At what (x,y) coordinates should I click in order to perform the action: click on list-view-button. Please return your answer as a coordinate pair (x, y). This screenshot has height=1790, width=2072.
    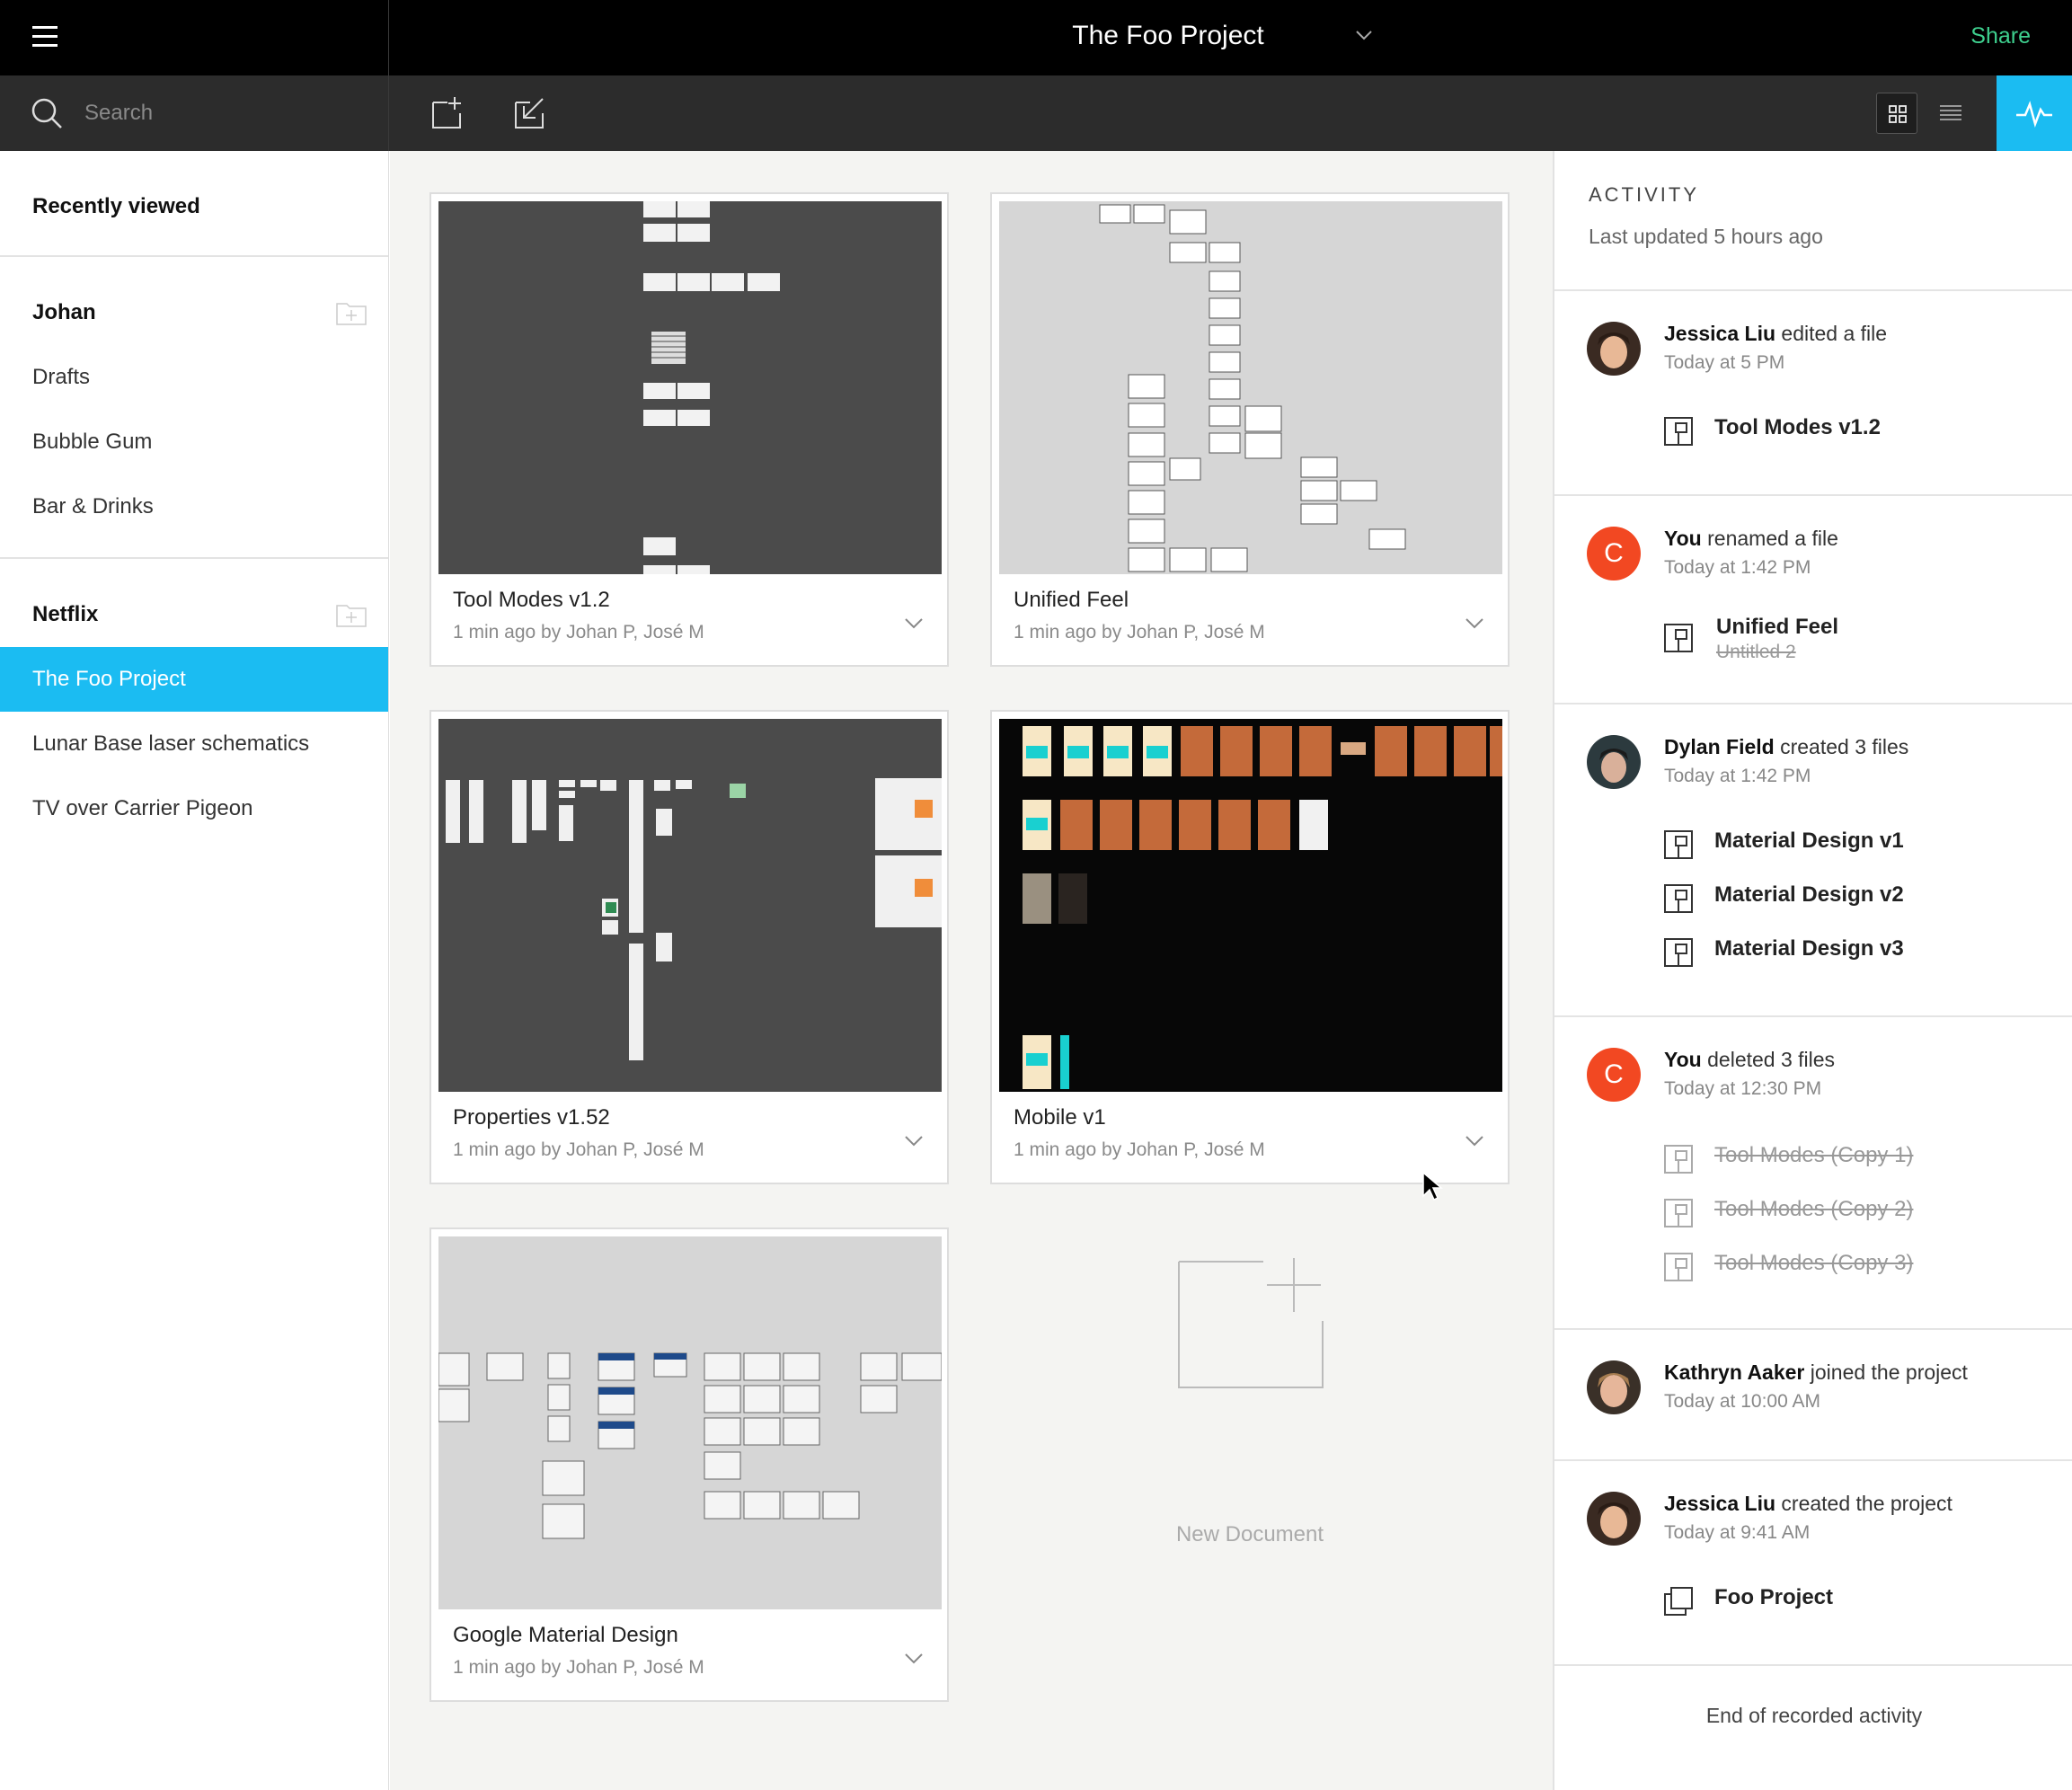
    Looking at the image, I should click on (1950, 113).